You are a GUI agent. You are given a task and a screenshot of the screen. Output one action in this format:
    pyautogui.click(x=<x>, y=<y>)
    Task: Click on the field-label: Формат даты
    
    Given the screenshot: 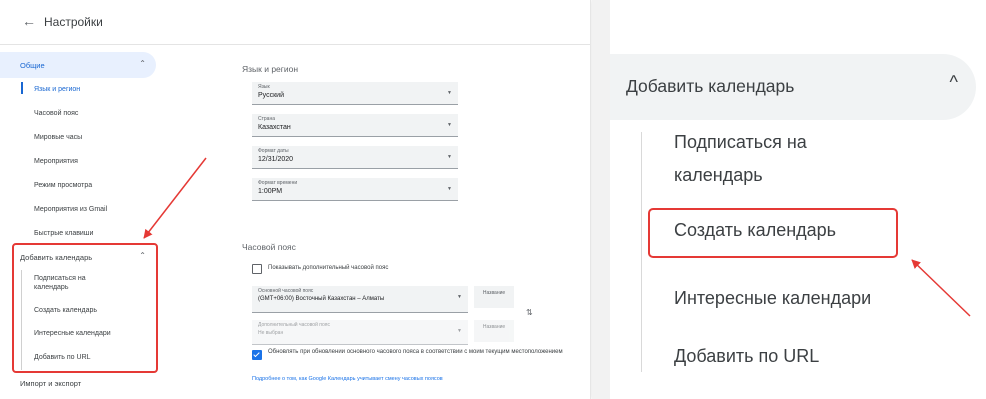 What is the action you would take?
    pyautogui.click(x=273, y=151)
    